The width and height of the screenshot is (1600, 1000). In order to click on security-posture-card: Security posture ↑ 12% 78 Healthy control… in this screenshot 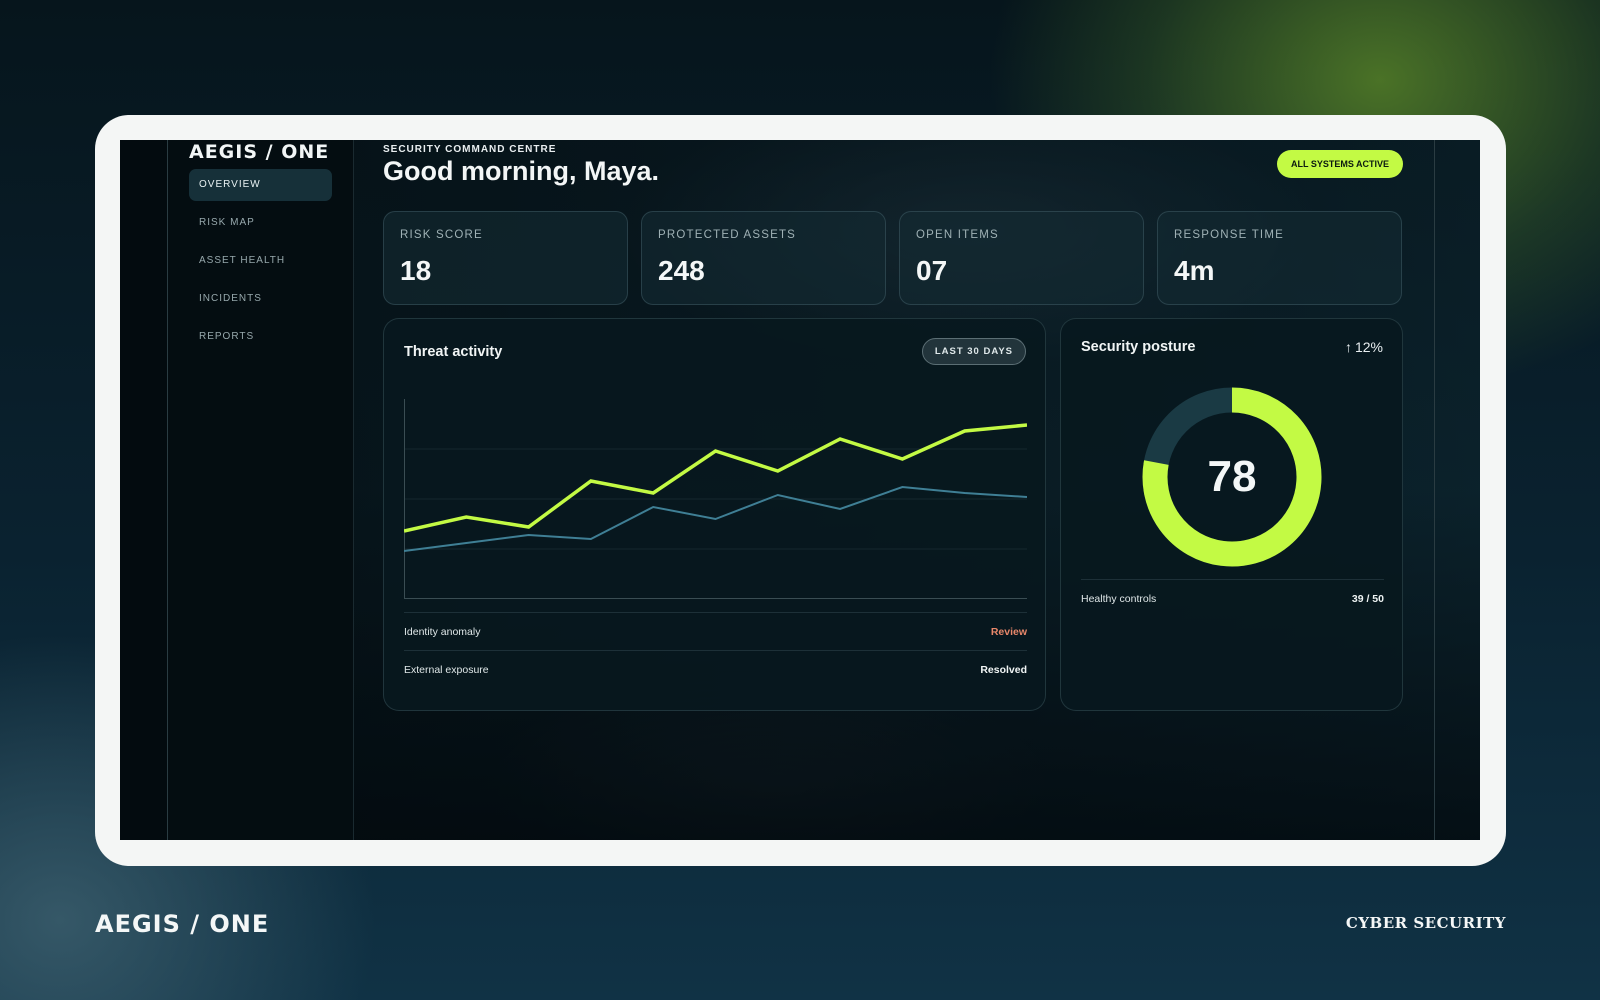, I will do `click(1231, 514)`.